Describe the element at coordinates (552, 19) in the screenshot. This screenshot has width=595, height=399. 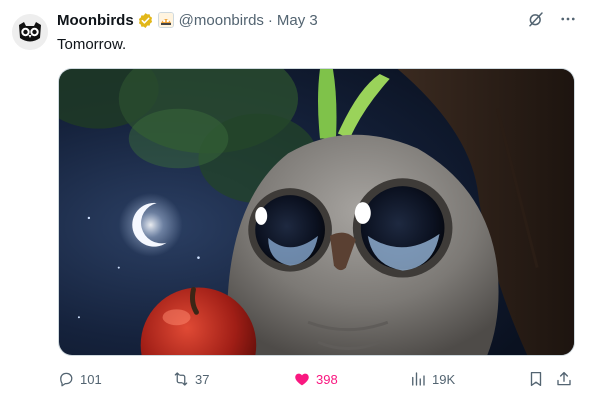
I see `tweet-top-actions` at that location.